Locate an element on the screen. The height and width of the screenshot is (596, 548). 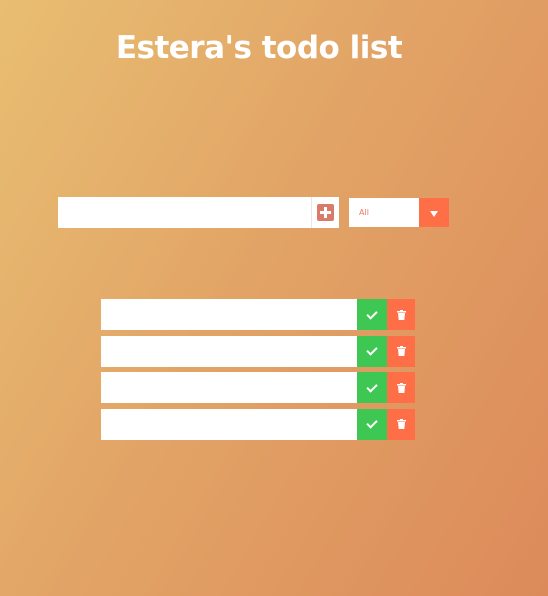
filter-select: All is located at coordinates (399, 212).